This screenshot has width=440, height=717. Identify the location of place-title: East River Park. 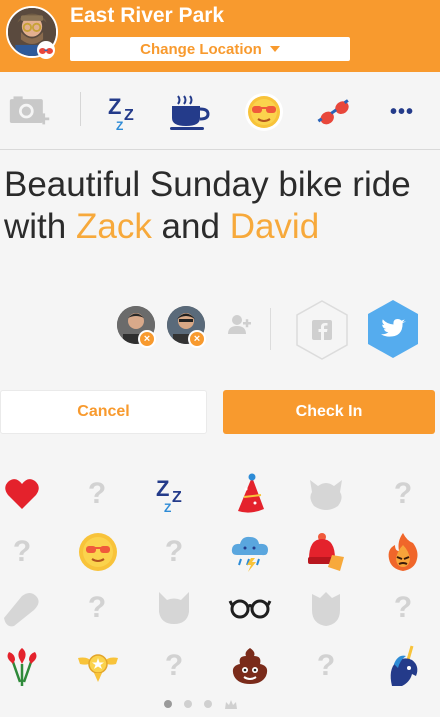
(147, 15).